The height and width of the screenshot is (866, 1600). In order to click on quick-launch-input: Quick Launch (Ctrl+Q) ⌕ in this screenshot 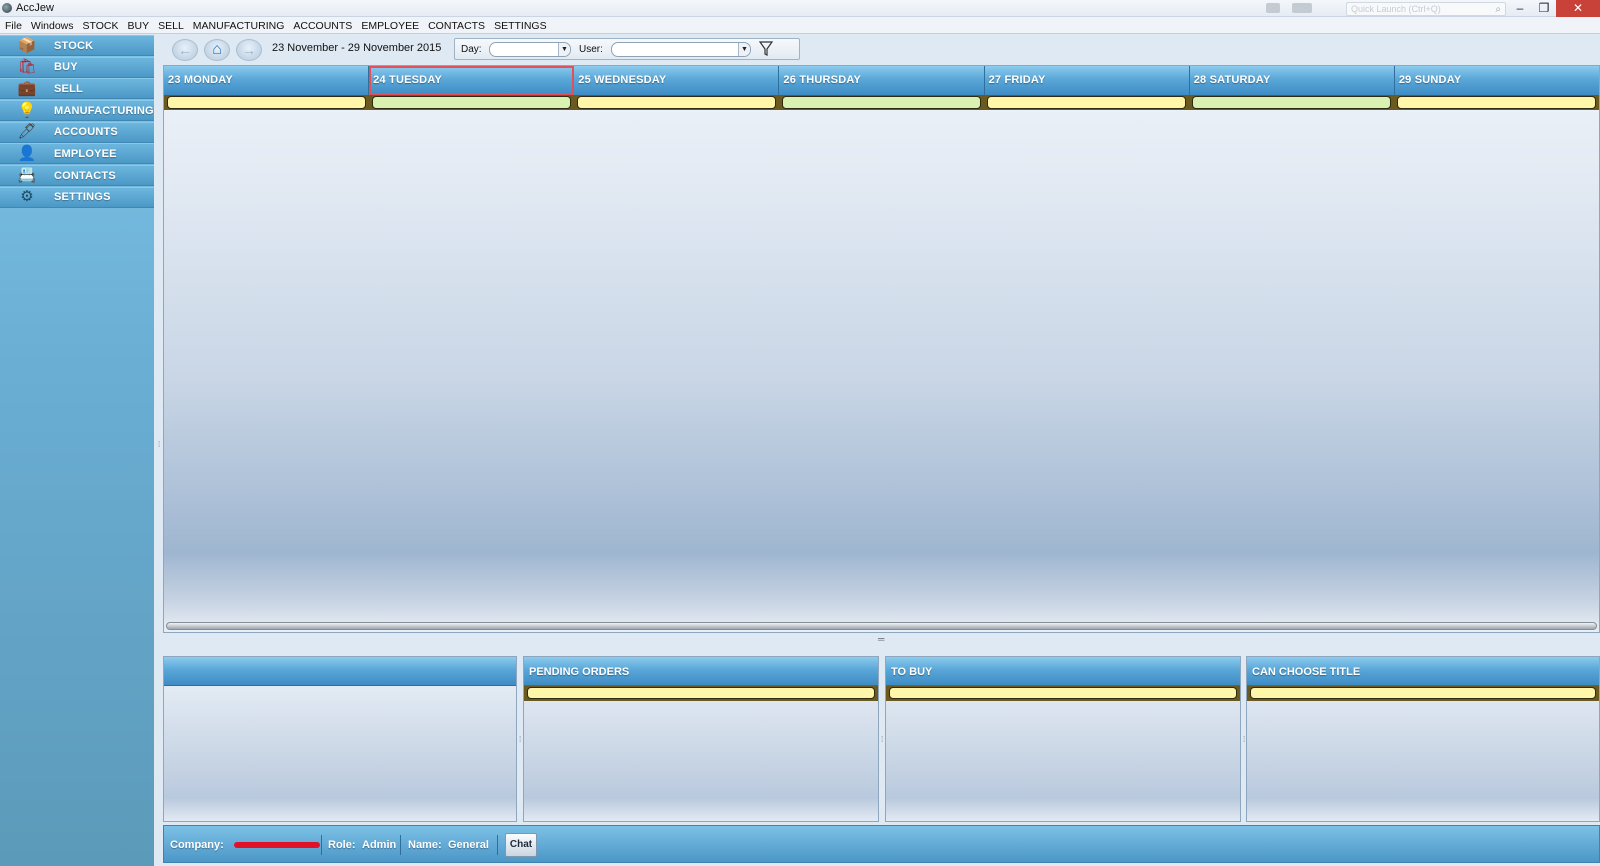, I will do `click(1426, 9)`.